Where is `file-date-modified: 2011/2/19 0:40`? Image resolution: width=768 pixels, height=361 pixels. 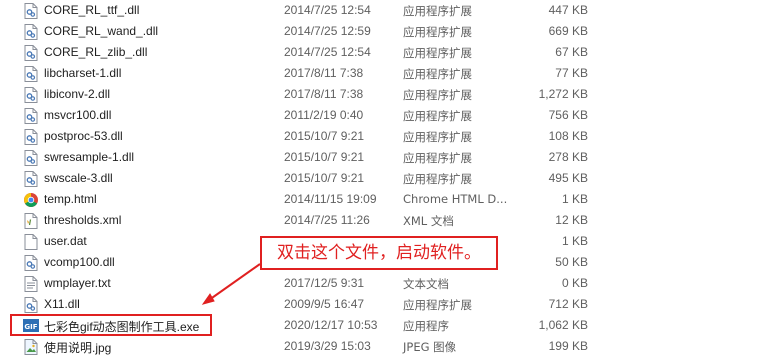
file-date-modified: 2011/2/19 0:40 is located at coordinates (324, 115).